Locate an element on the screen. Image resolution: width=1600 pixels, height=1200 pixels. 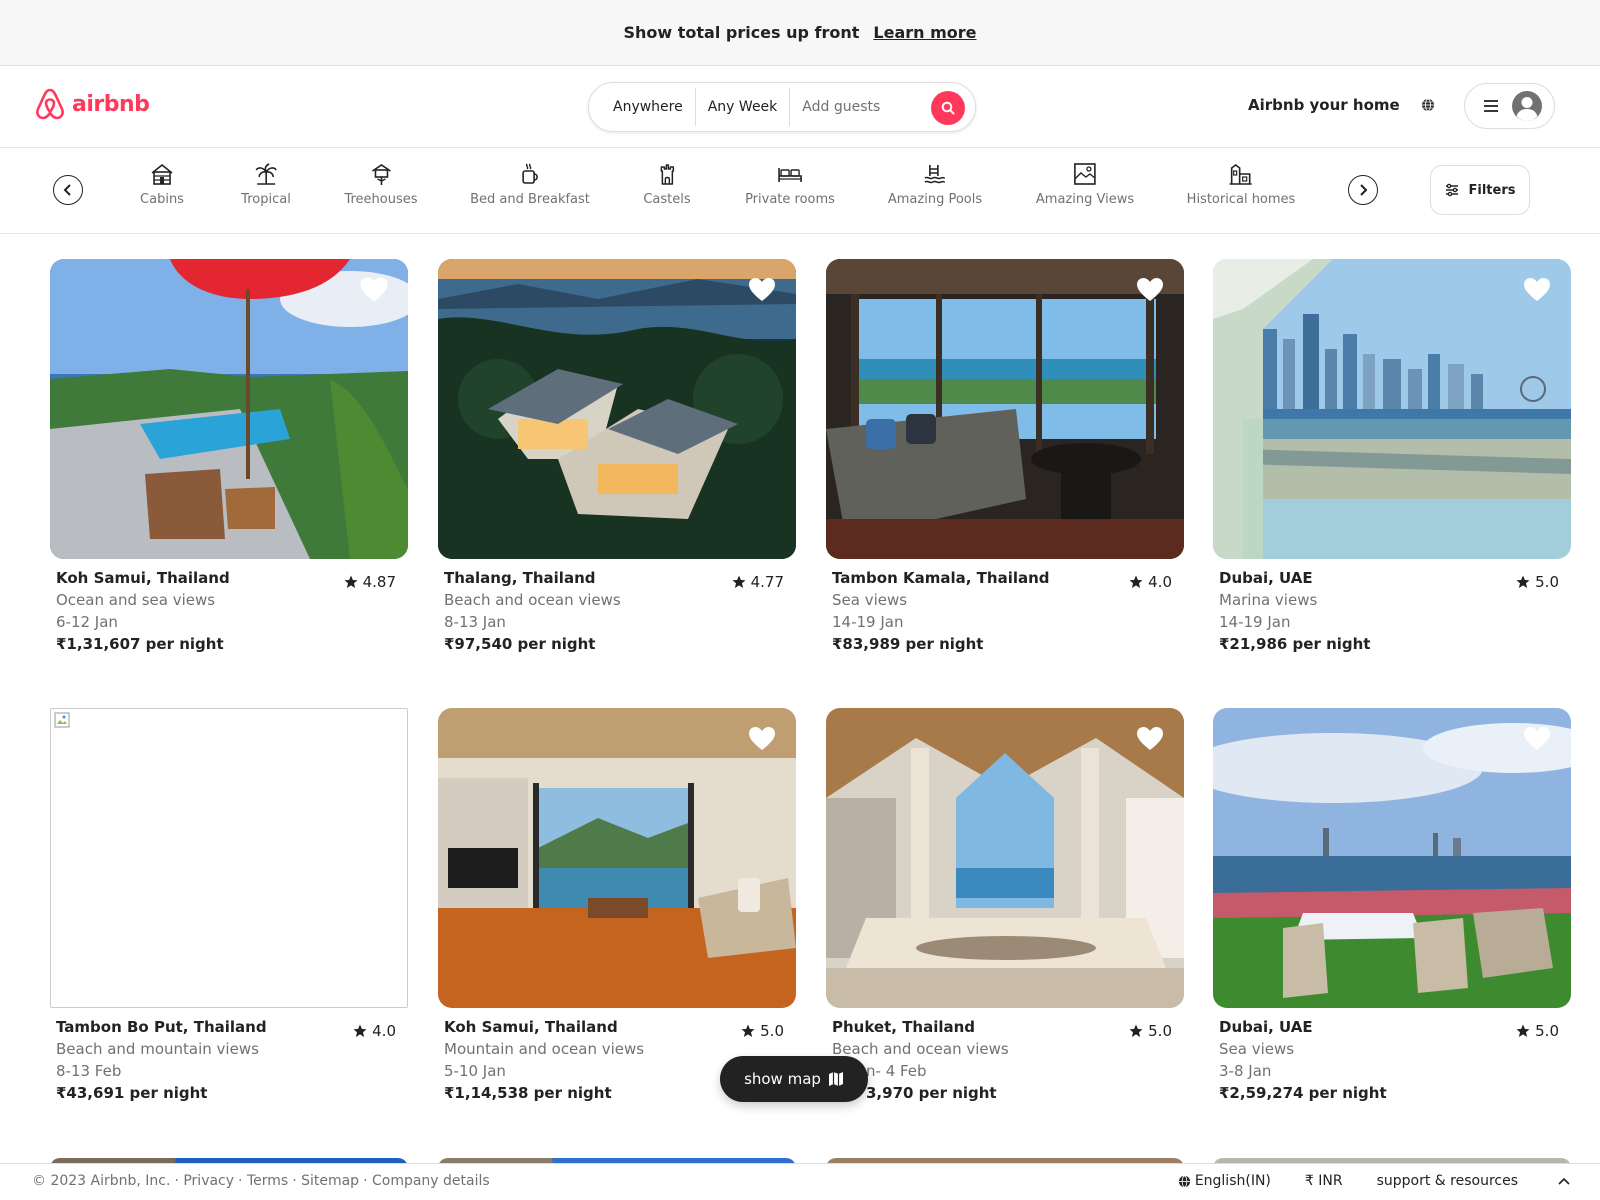
show-map-button: show map is located at coordinates (794, 1079).